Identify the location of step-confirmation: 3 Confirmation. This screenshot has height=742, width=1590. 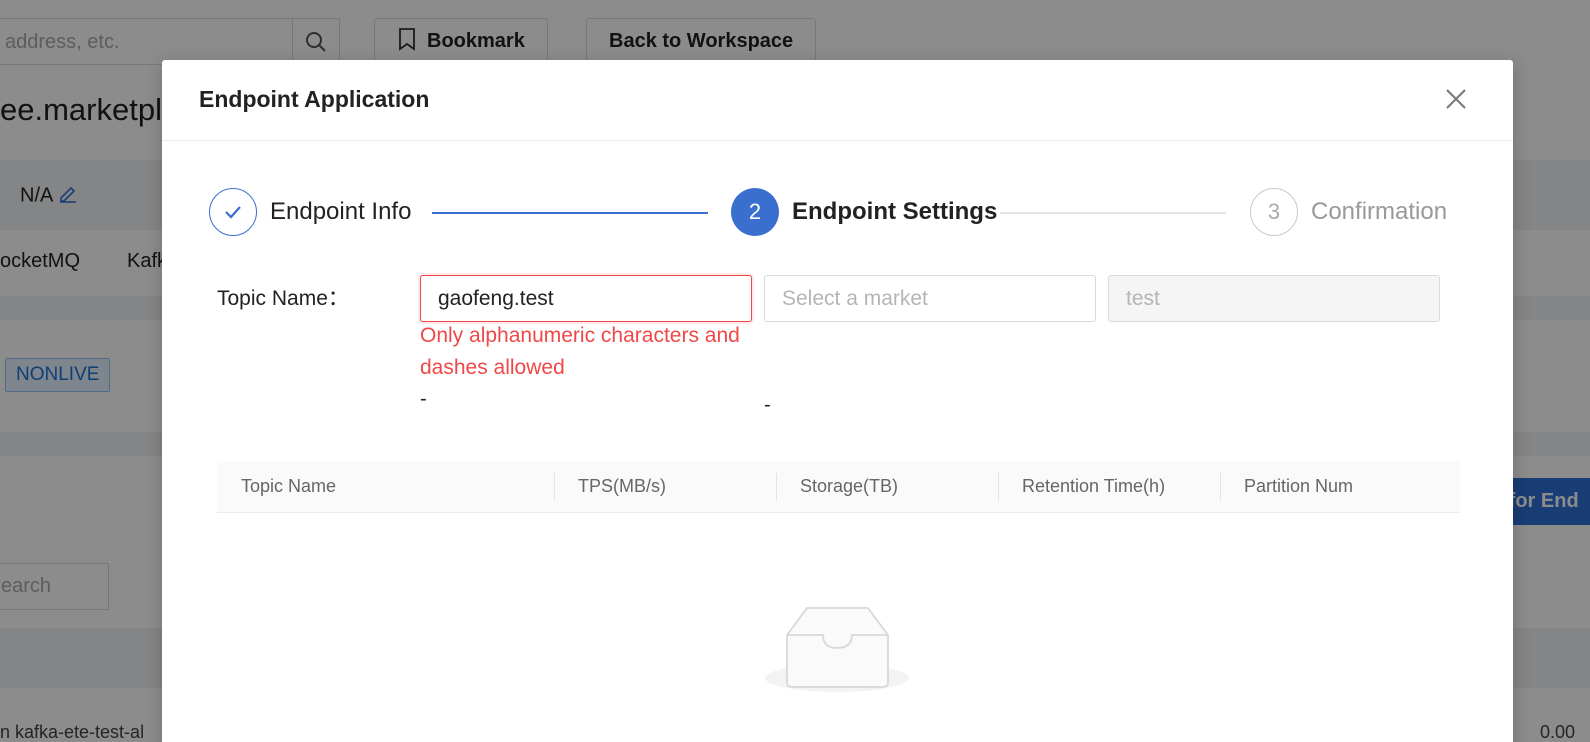
(1348, 212).